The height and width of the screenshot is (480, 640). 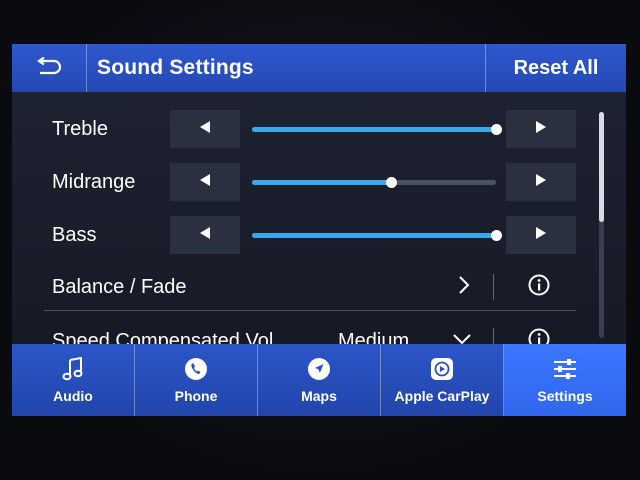 What do you see at coordinates (74, 234) in the screenshot?
I see `bass-label: Bass` at bounding box center [74, 234].